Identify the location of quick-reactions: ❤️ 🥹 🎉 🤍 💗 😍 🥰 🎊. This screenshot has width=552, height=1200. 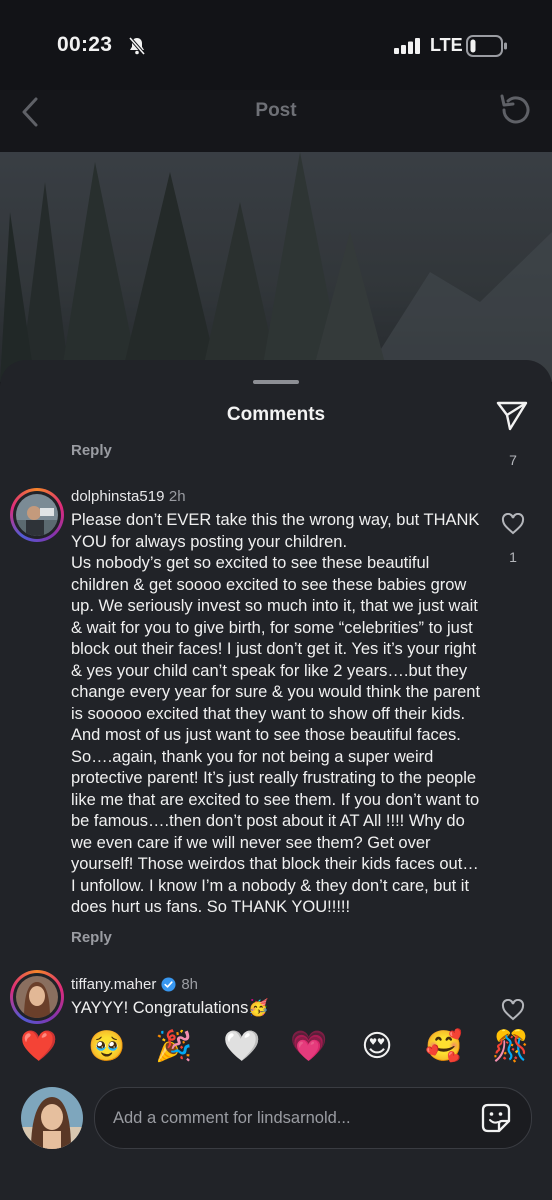
(276, 1050).